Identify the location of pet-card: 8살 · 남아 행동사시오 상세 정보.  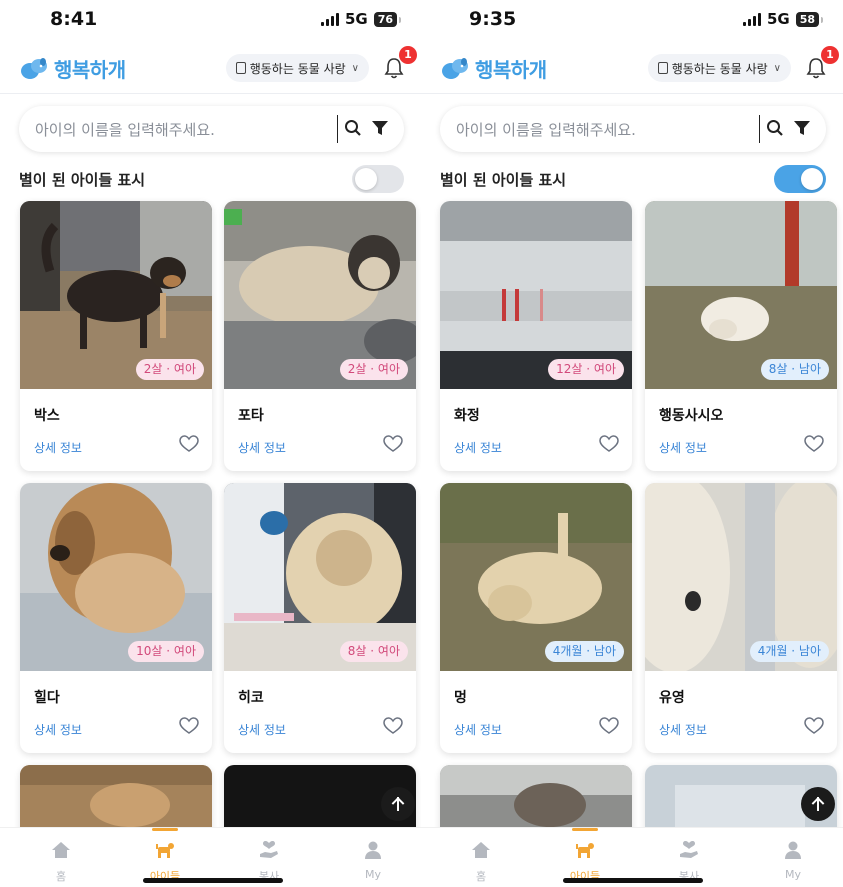
(741, 336).